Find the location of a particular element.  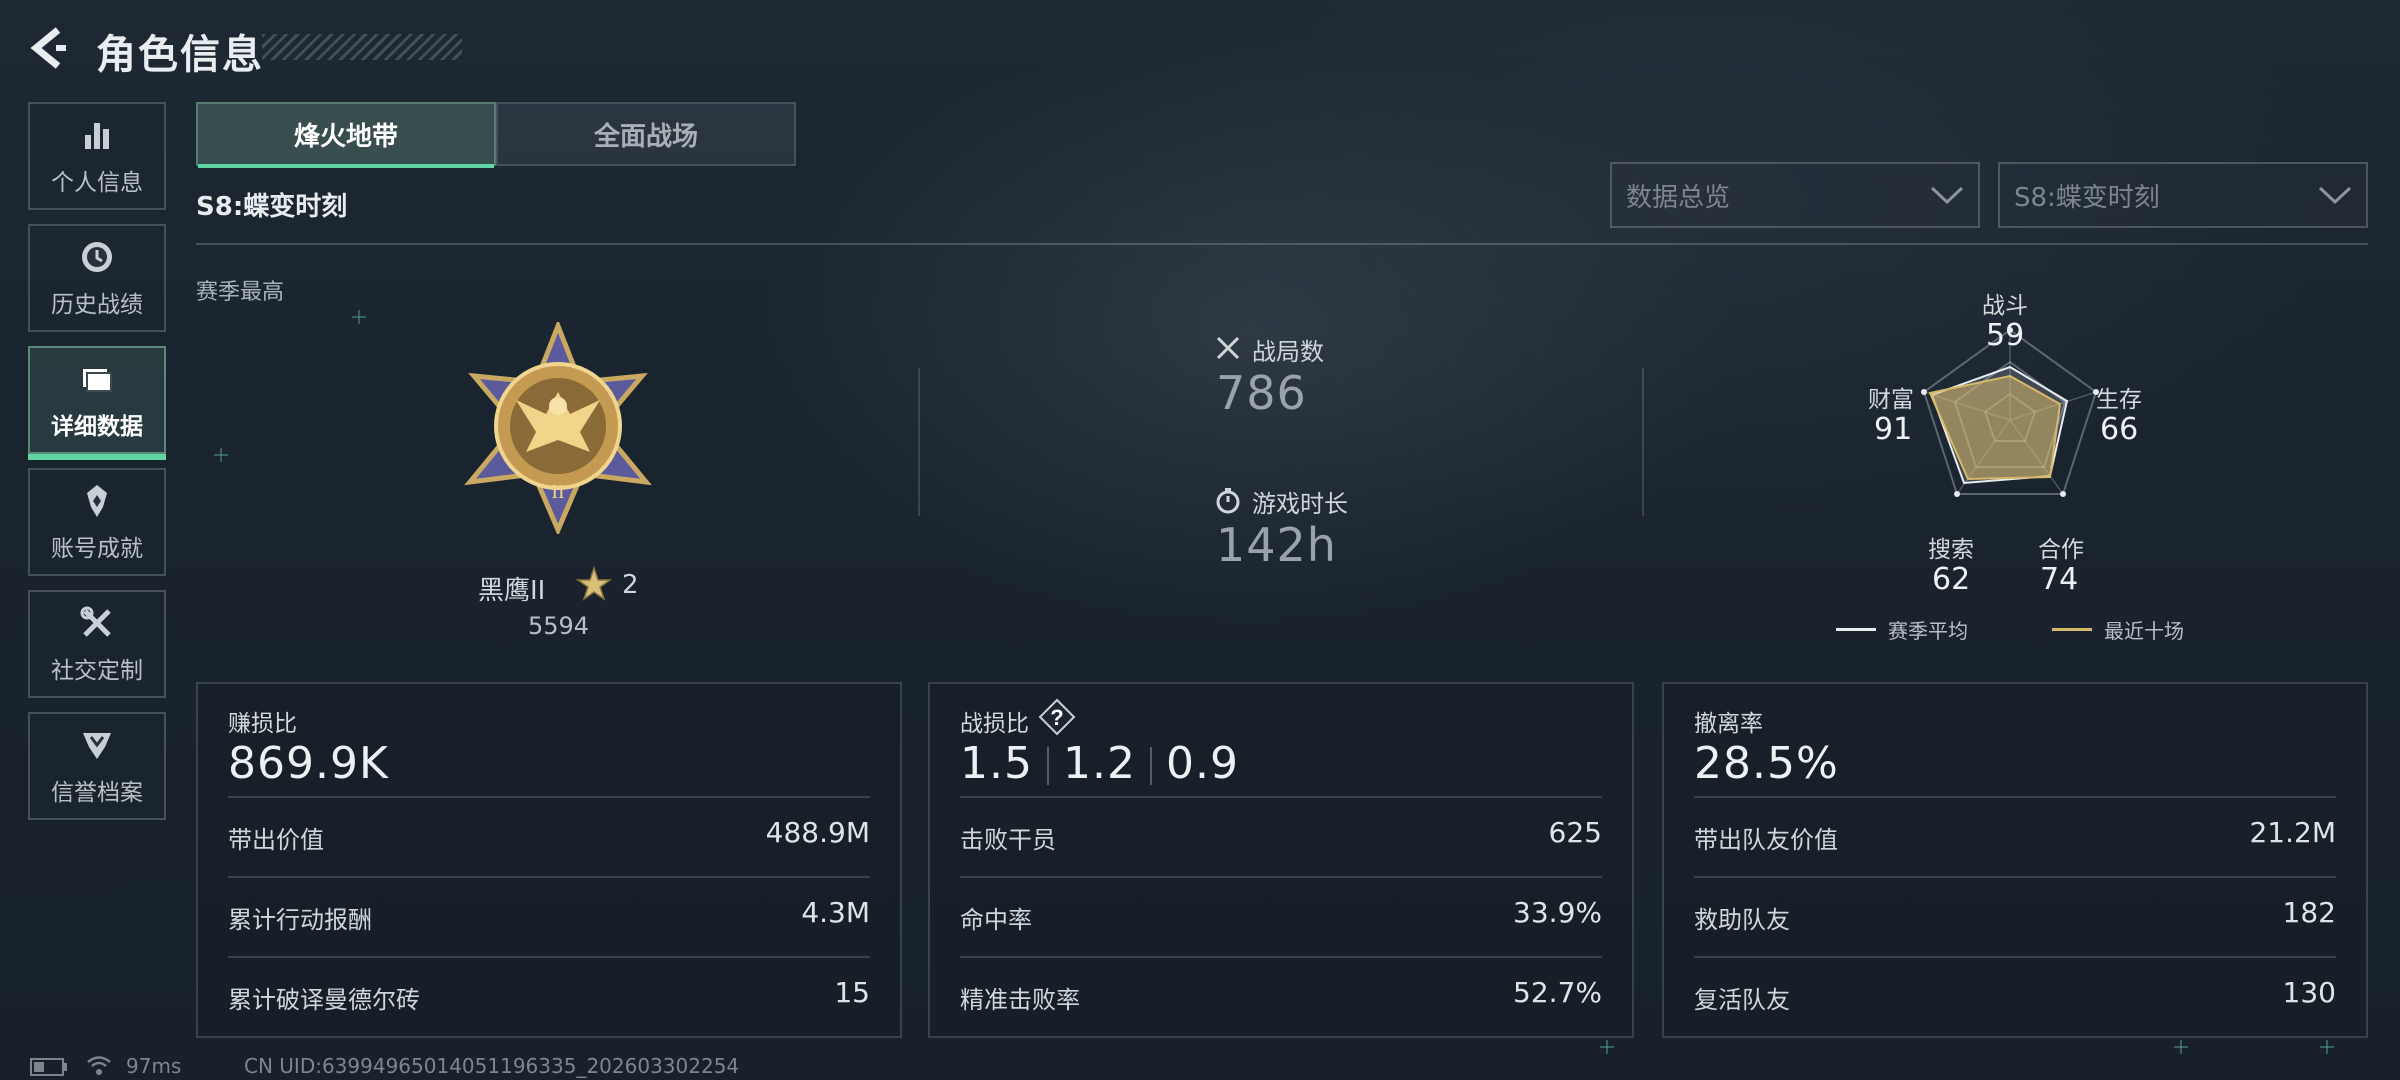

kd-value: 0.9 is located at coordinates (1202, 763).